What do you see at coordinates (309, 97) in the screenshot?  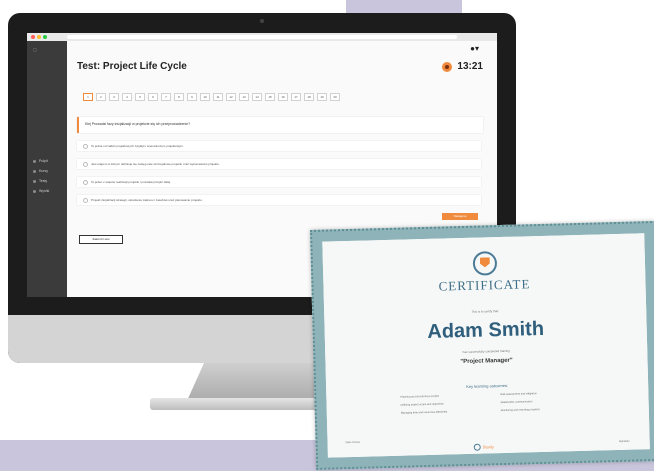 I see `question-number: 18` at bounding box center [309, 97].